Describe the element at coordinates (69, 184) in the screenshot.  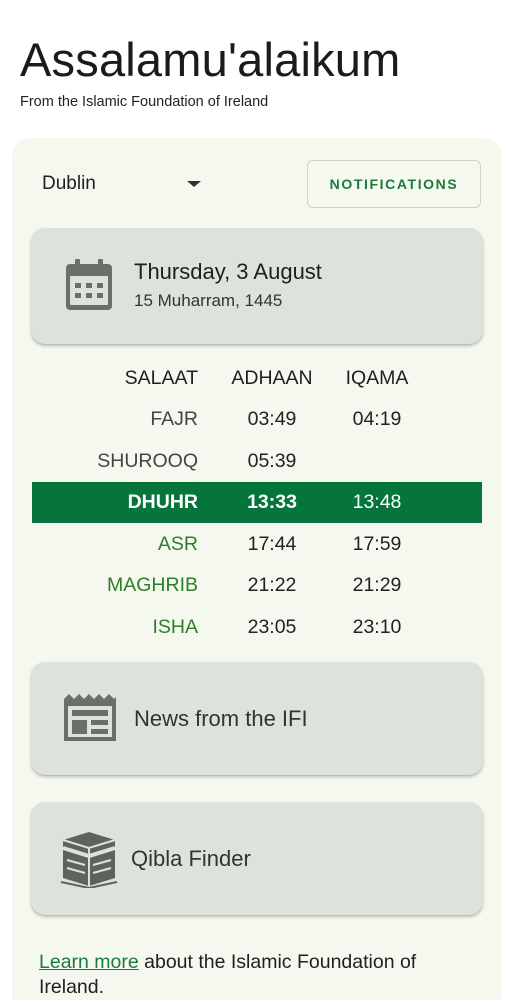
I see `city-select-value: Dublin` at that location.